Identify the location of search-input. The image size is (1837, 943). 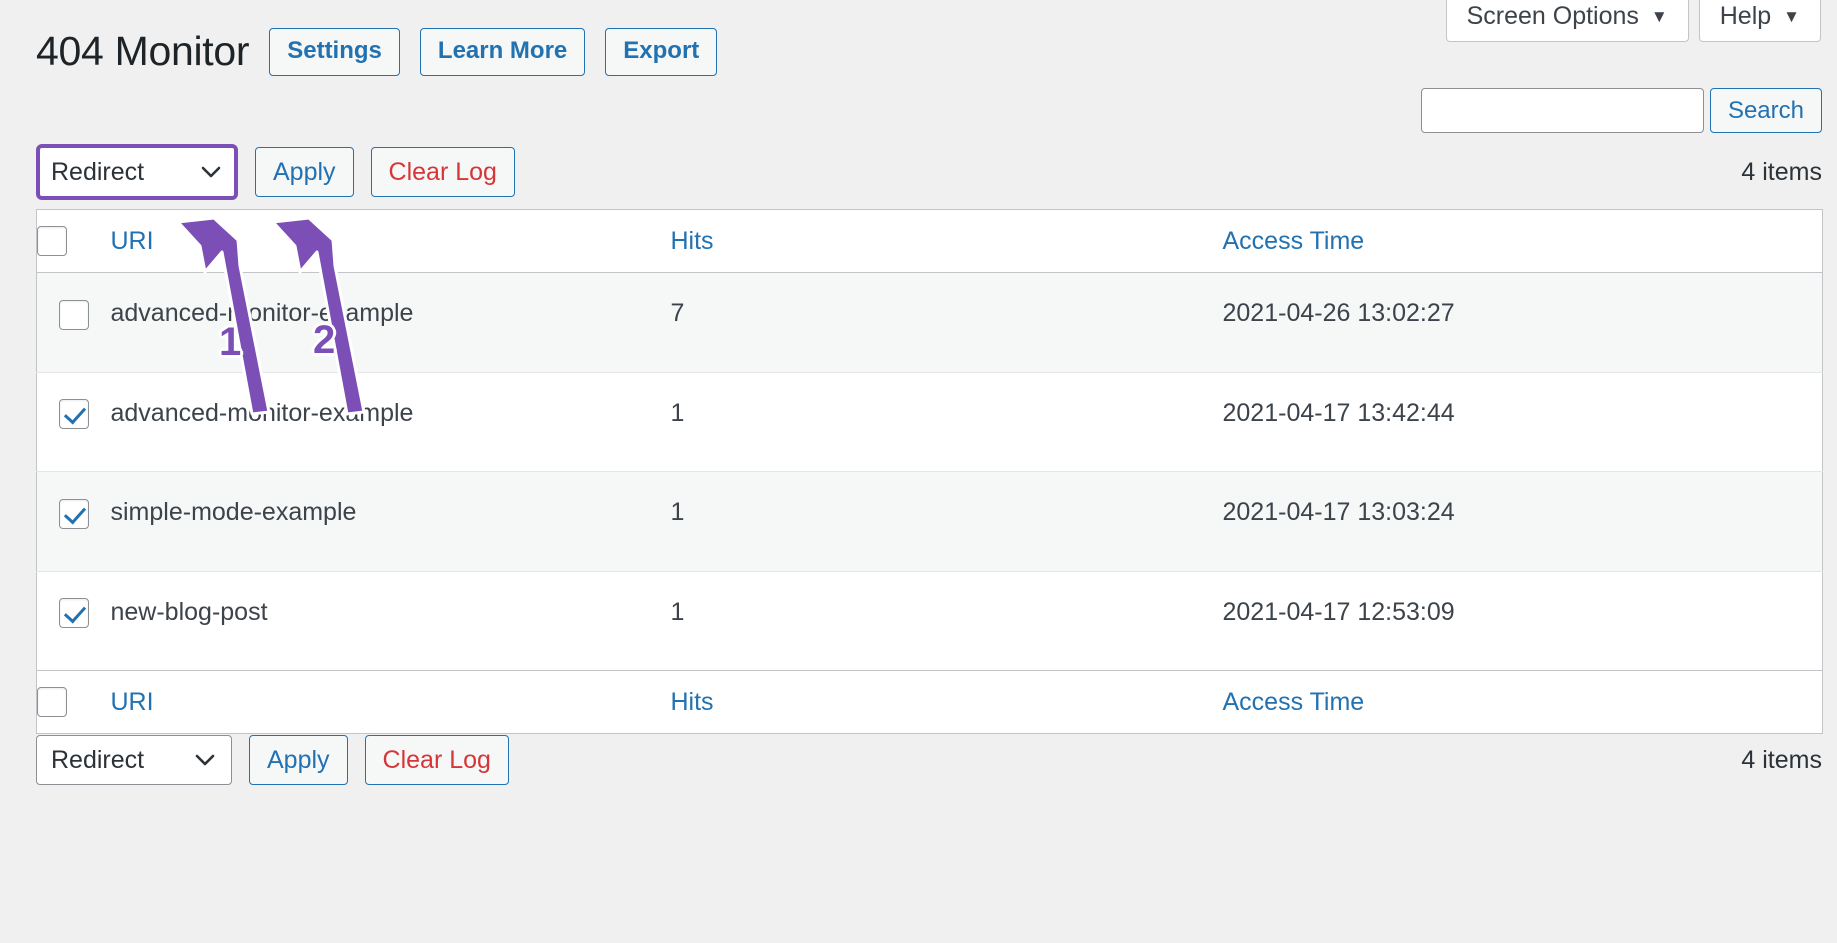
(1562, 110).